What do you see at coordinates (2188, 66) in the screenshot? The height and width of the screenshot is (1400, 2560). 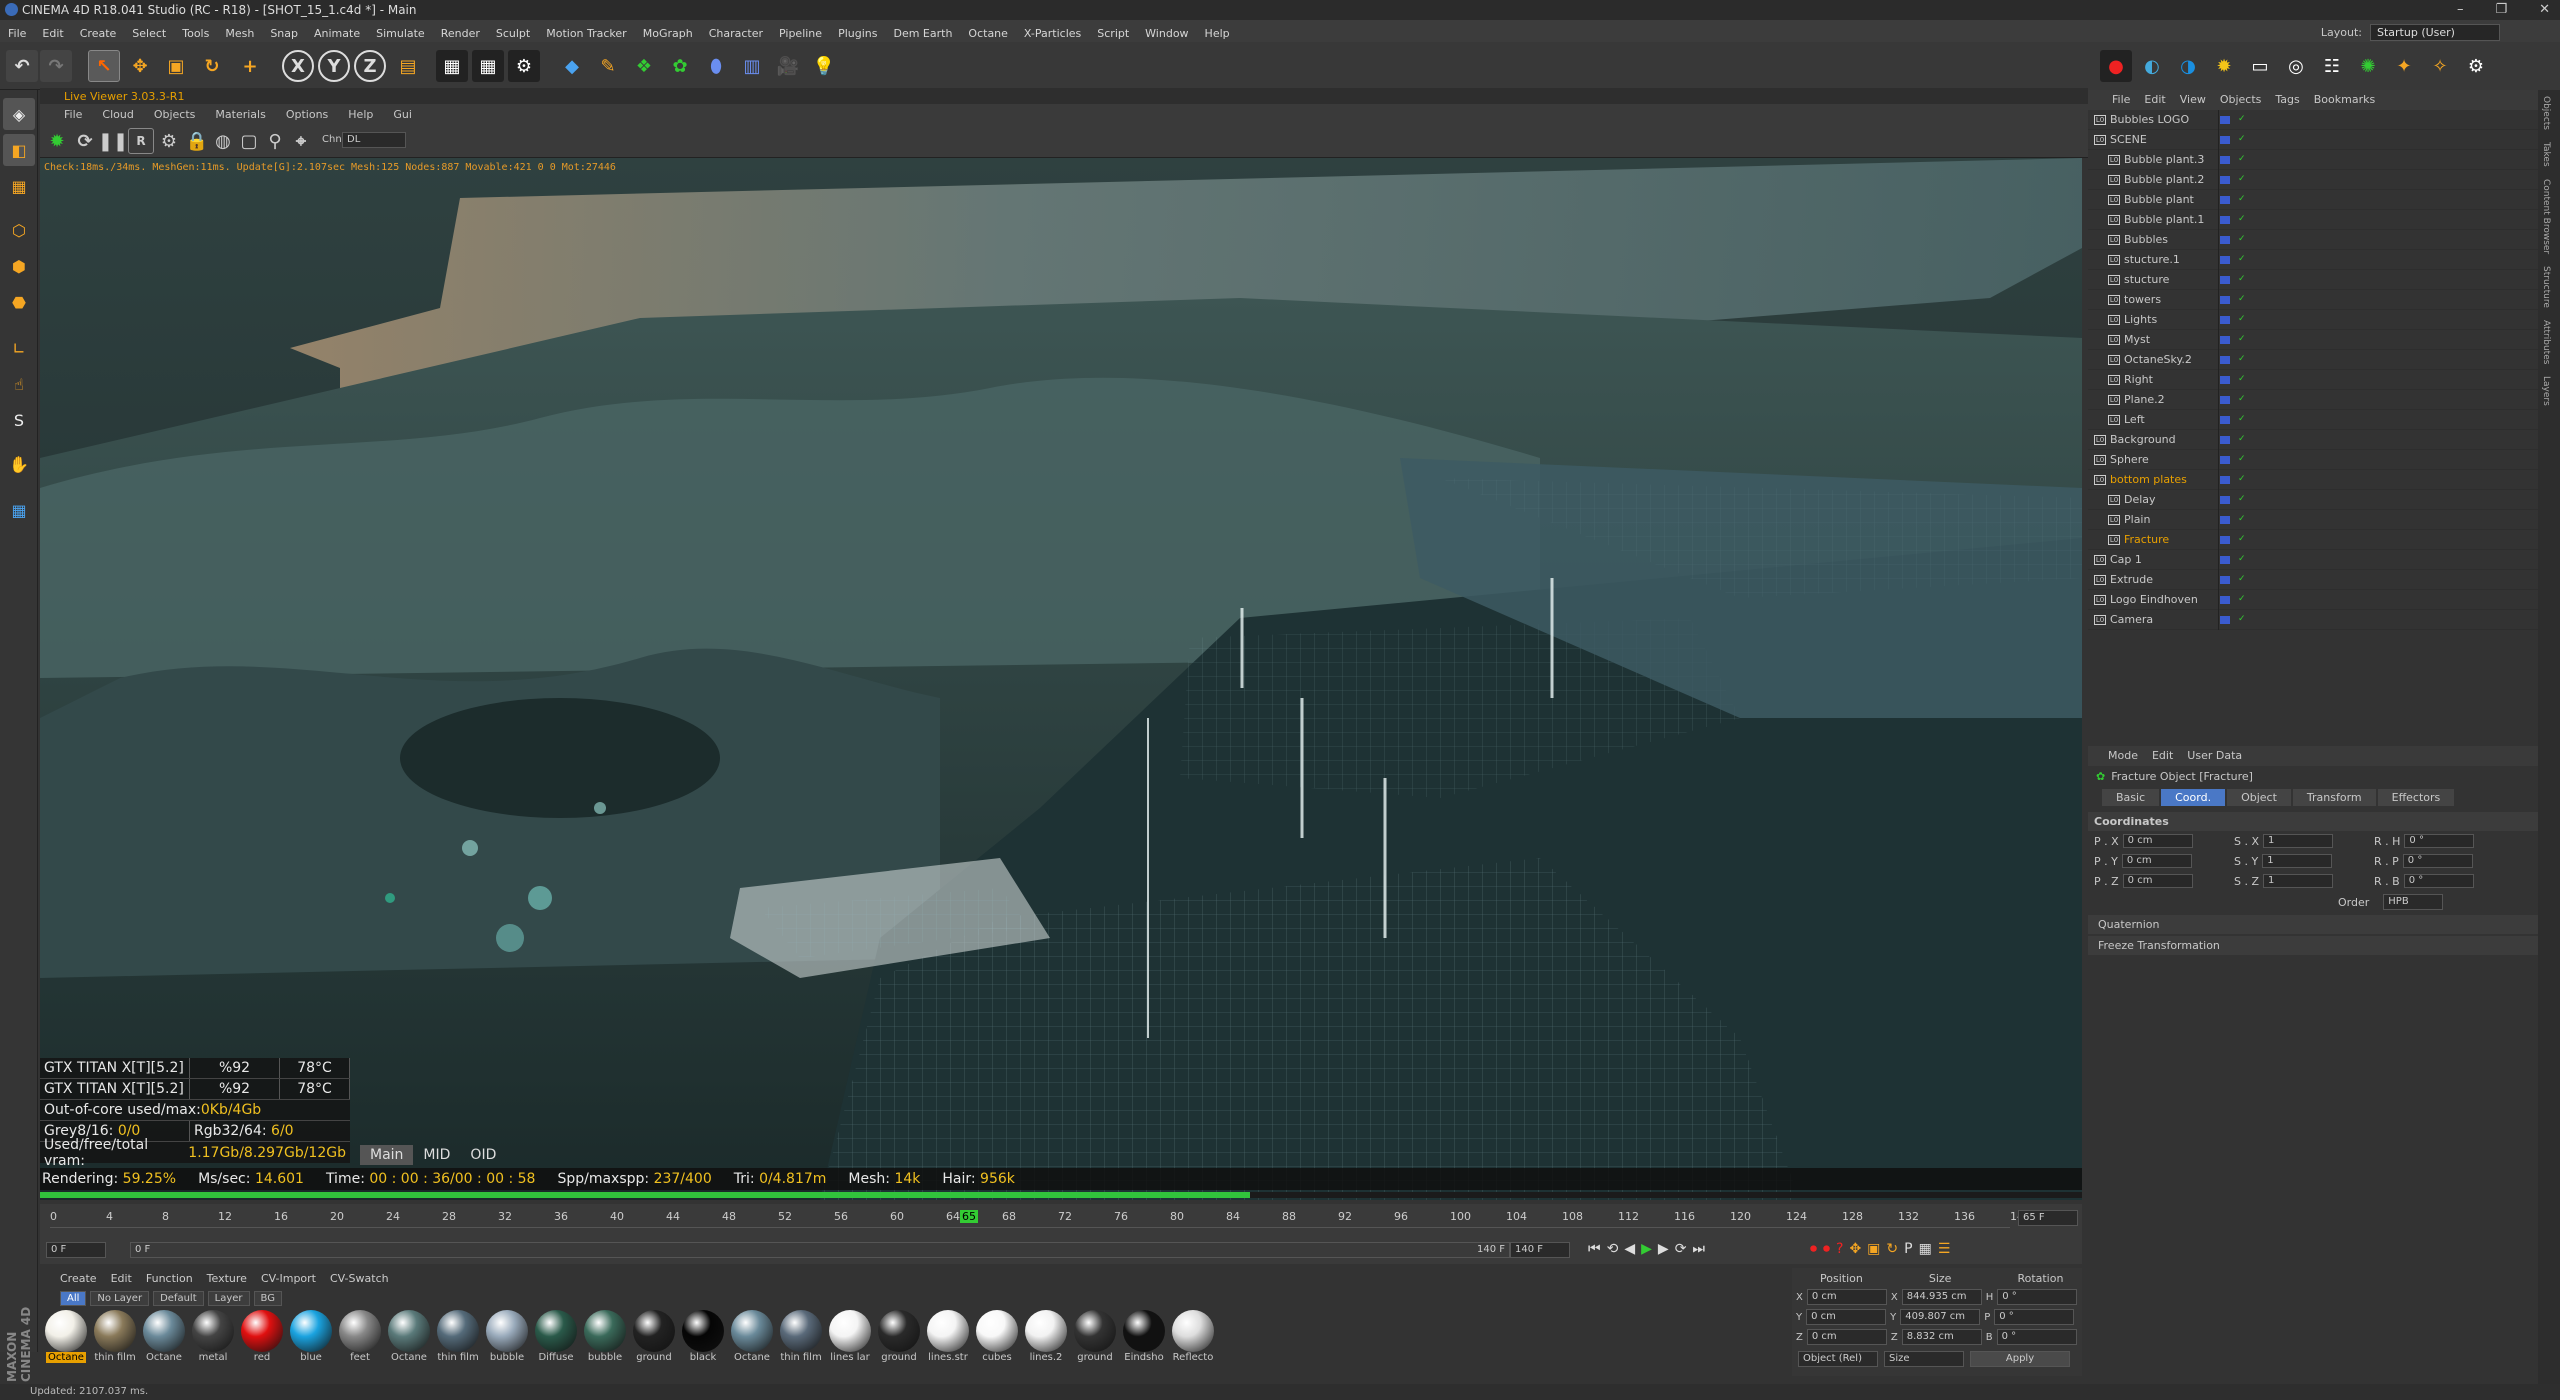 I see `octane-hdri-icon: ◑` at bounding box center [2188, 66].